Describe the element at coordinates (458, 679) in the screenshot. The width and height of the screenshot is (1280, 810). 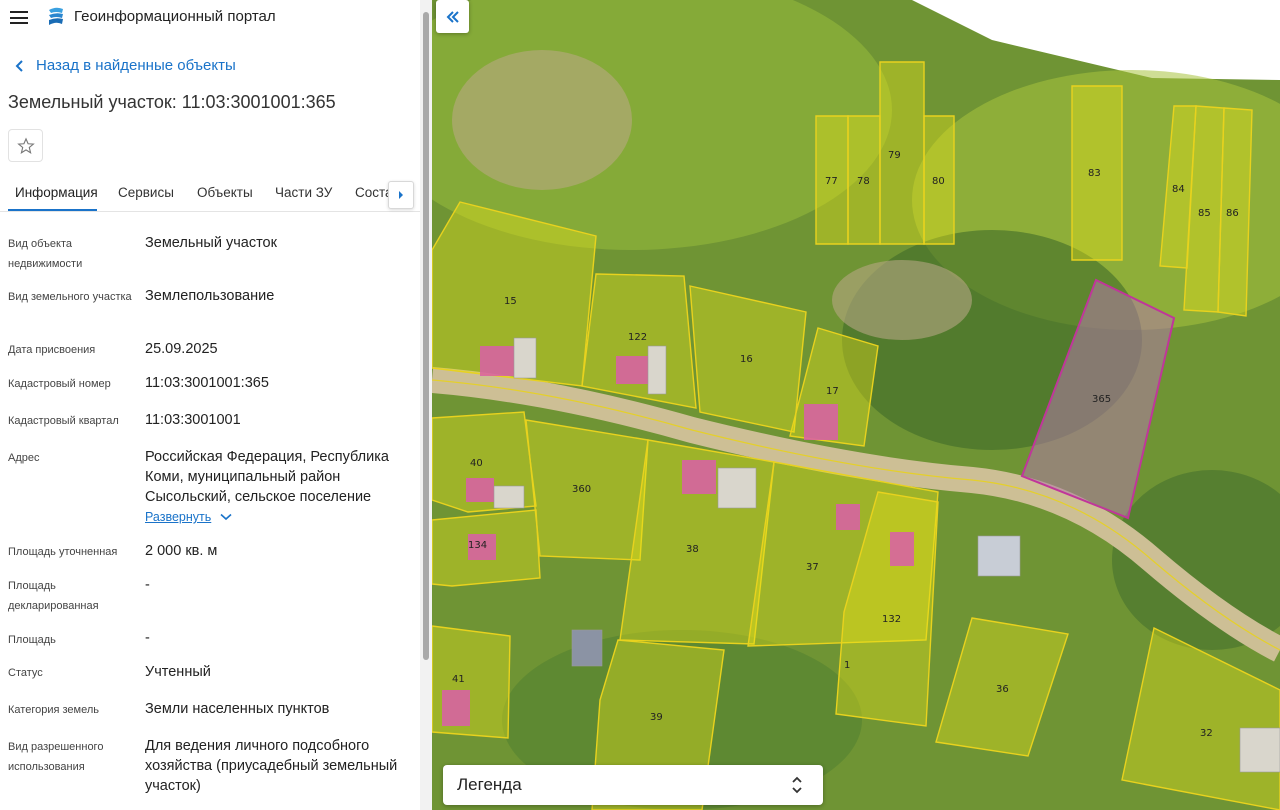
I see `parcel-number-label: 41` at that location.